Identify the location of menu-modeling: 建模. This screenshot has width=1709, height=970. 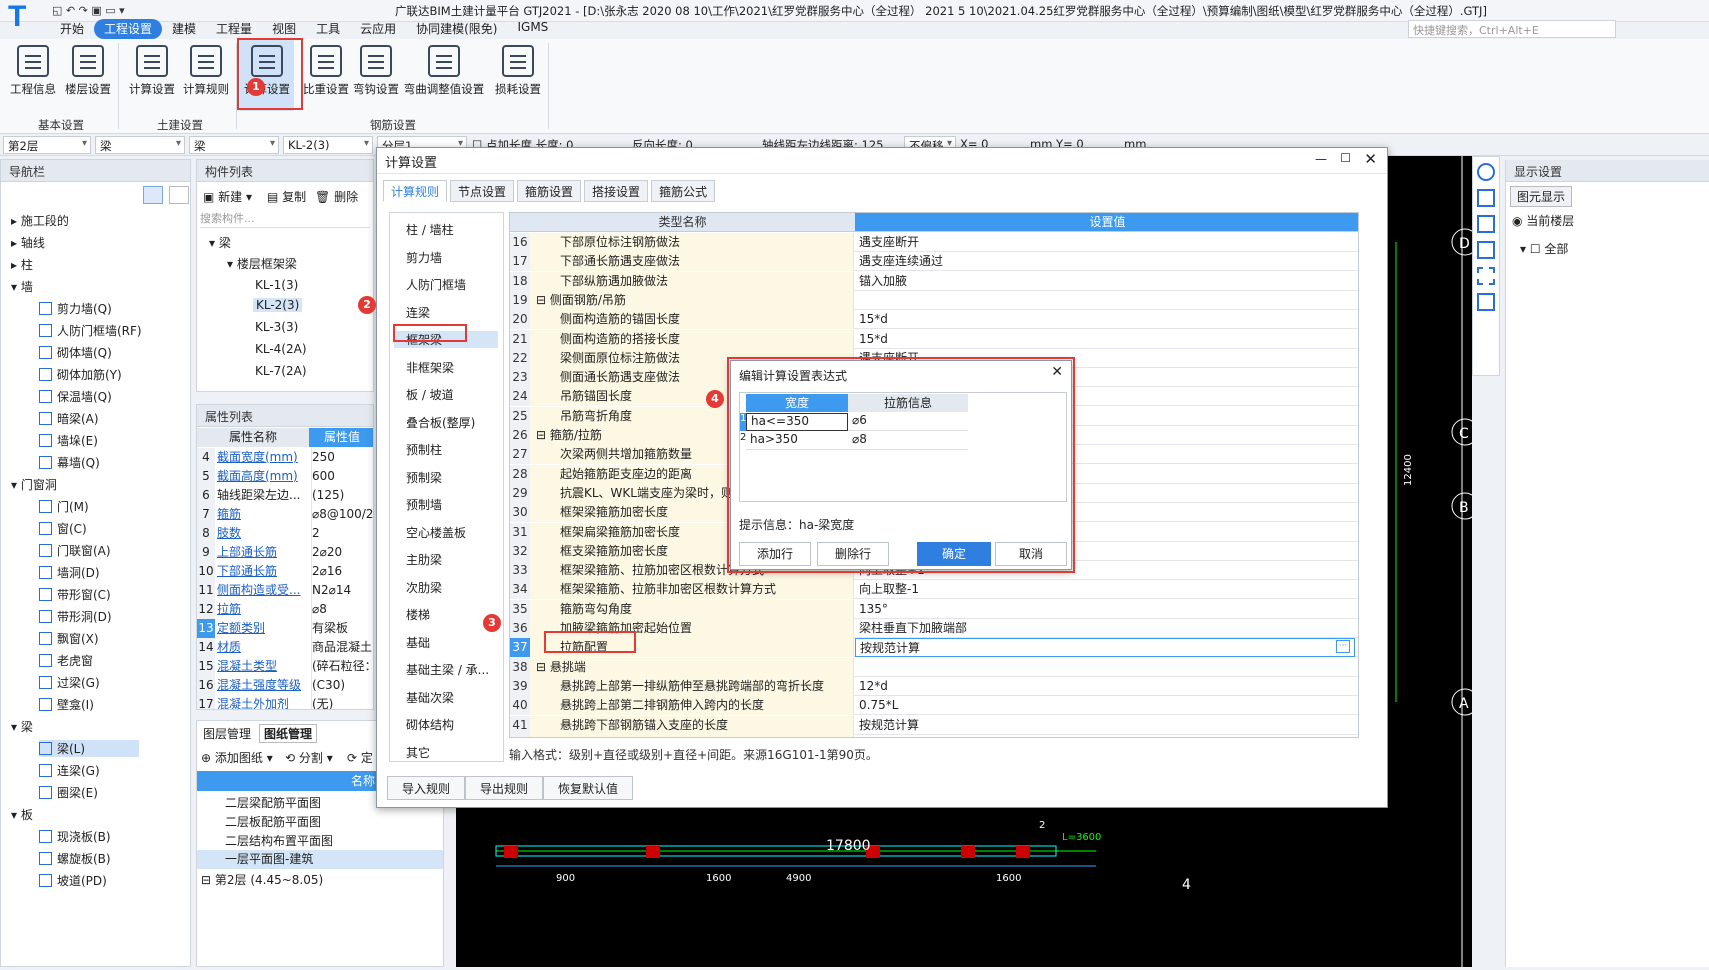
(184, 29).